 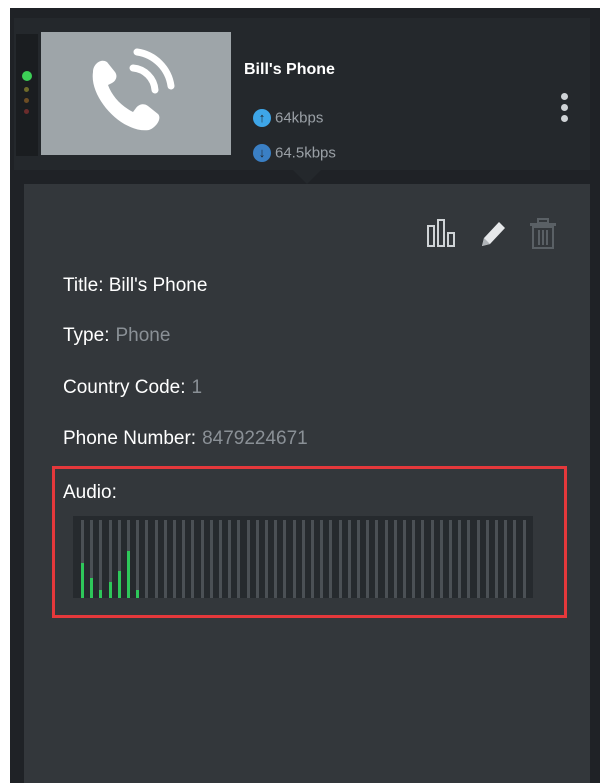 What do you see at coordinates (197, 387) in the screenshot?
I see `detail-country-value: 1` at bounding box center [197, 387].